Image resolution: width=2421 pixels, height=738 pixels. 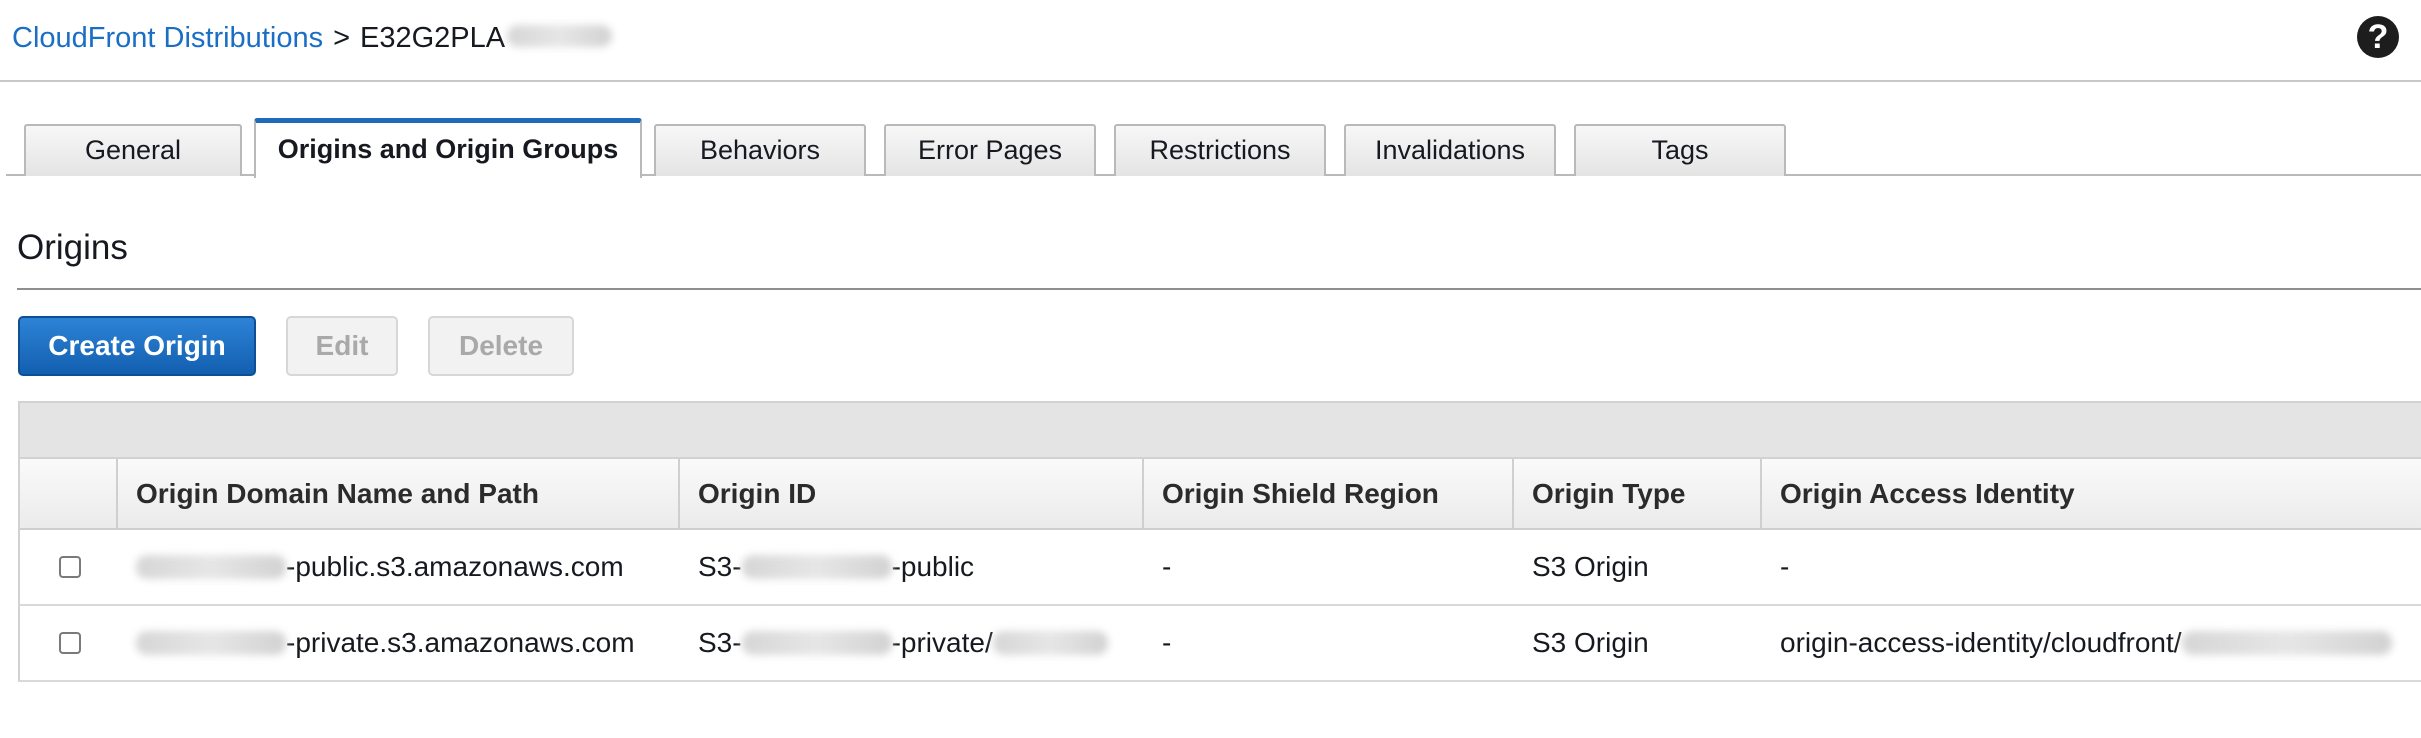 What do you see at coordinates (1219, 289) in the screenshot?
I see `section-divider` at bounding box center [1219, 289].